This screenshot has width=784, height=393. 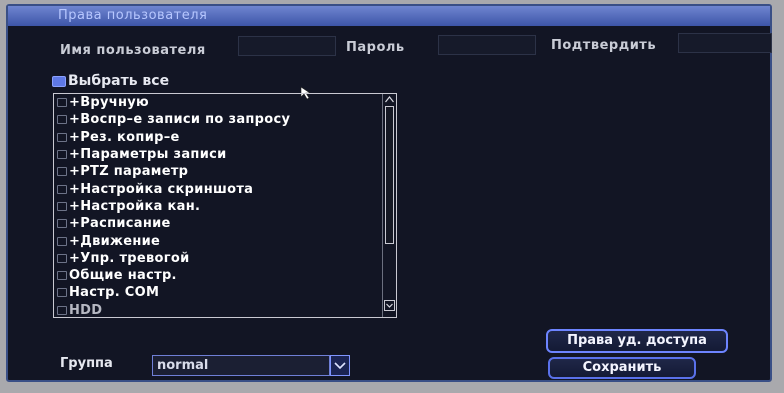 What do you see at coordinates (225, 137) in the screenshot?
I see `permission-item: +Рез. копир–е` at bounding box center [225, 137].